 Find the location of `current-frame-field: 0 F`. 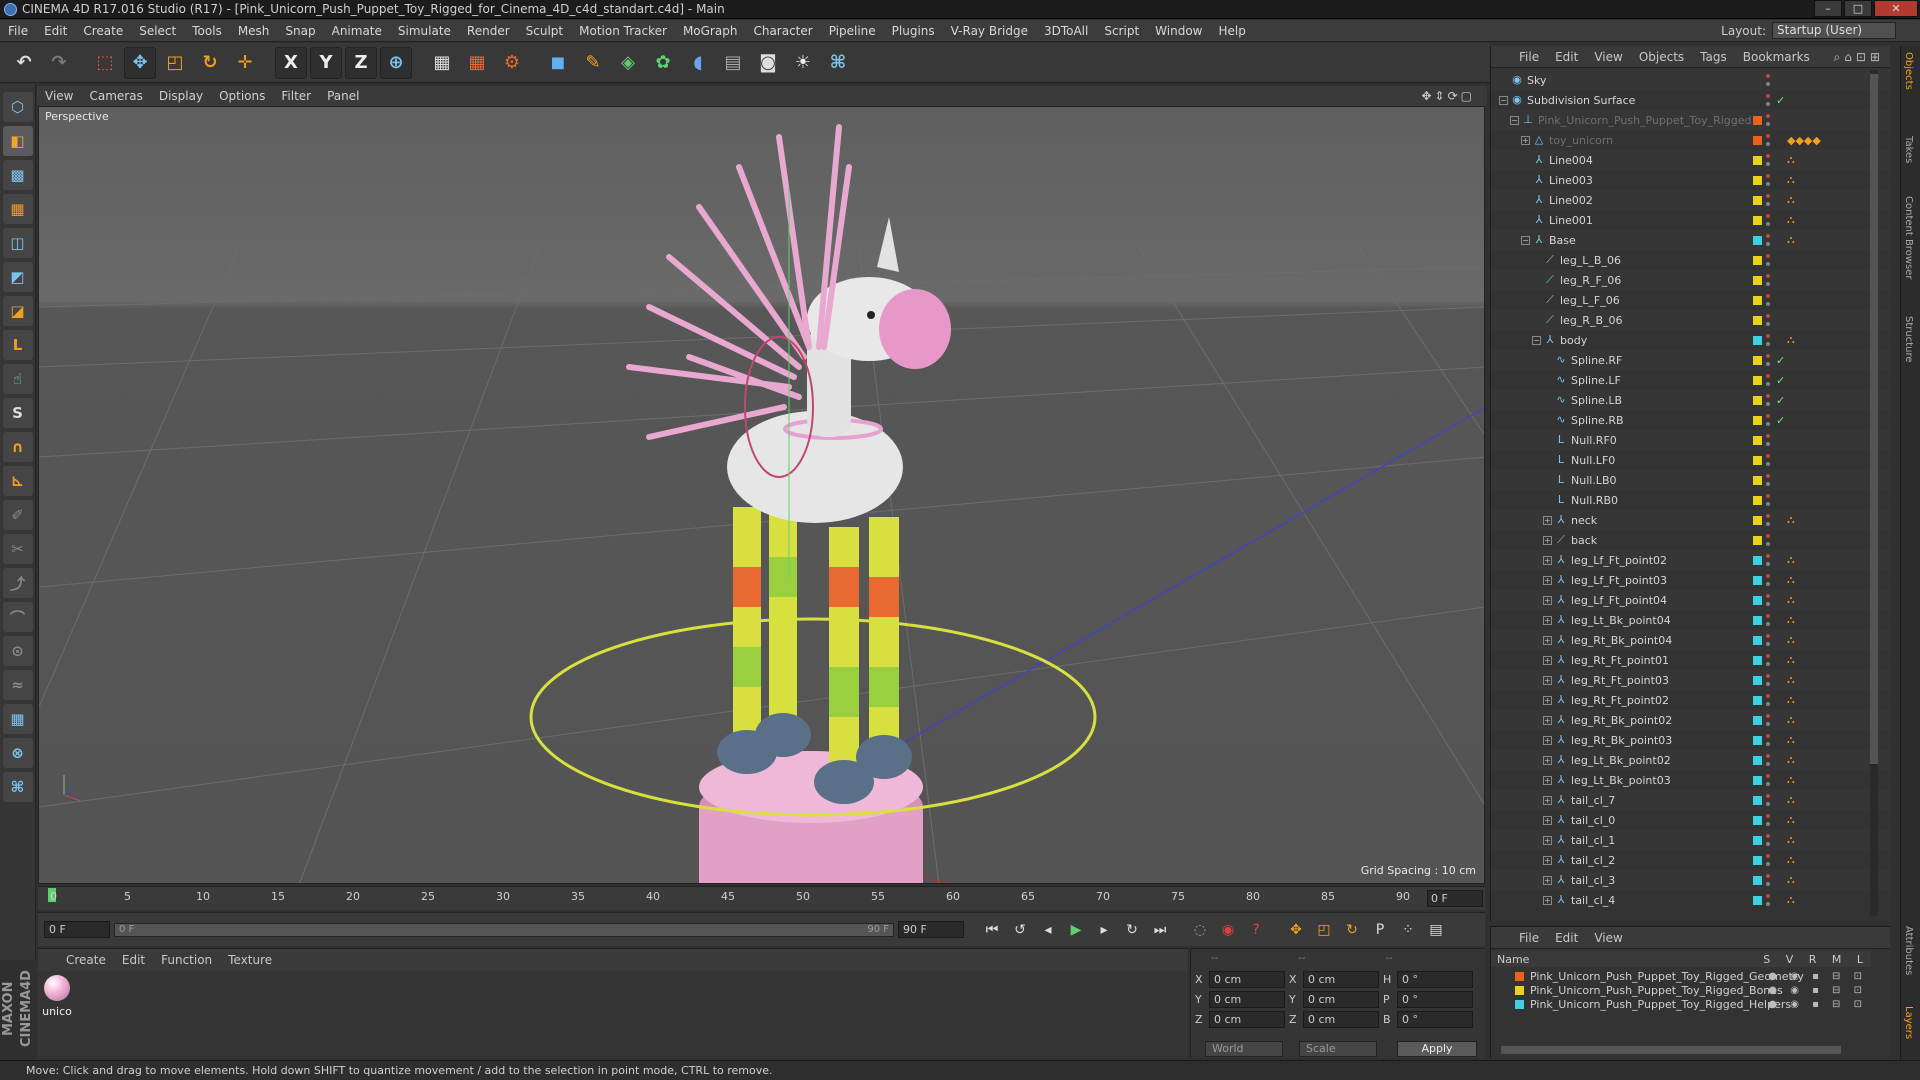

current-frame-field: 0 F is located at coordinates (1455, 898).